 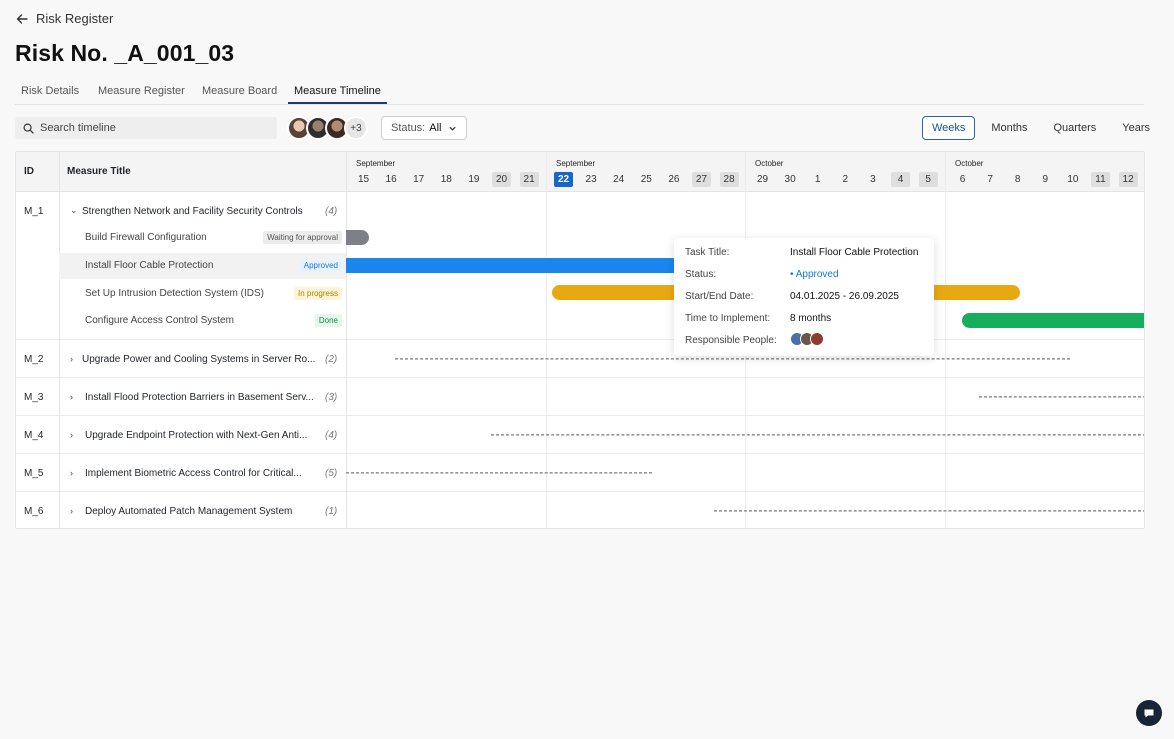 I want to click on task-row: Install Floor Cable Protection Approved, so click(x=202, y=266).